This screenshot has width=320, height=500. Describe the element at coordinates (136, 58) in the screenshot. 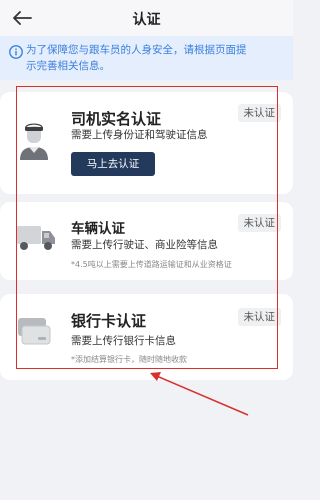

I see `notice-text: 为了保障您与跟车员的人身安全，请根据页面提 示完善相关信息。` at that location.